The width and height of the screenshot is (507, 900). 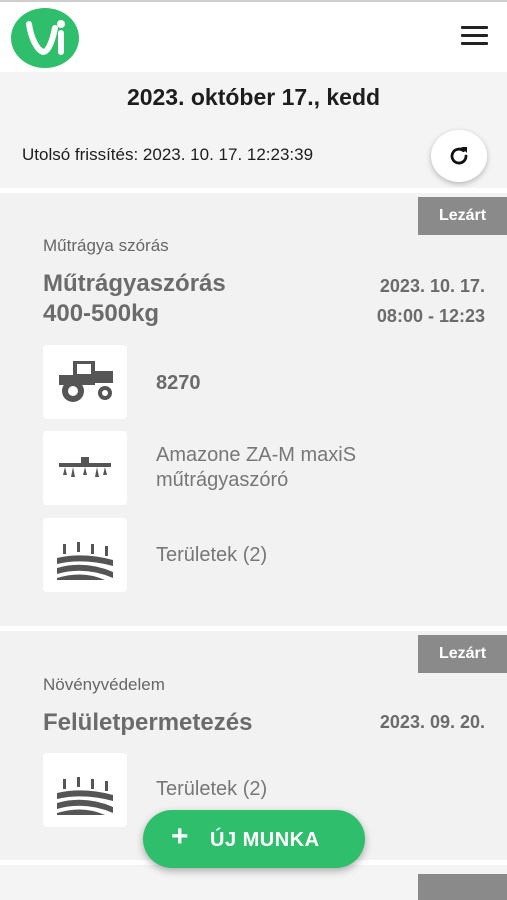 What do you see at coordinates (462, 887) in the screenshot?
I see `status-badge-partial` at bounding box center [462, 887].